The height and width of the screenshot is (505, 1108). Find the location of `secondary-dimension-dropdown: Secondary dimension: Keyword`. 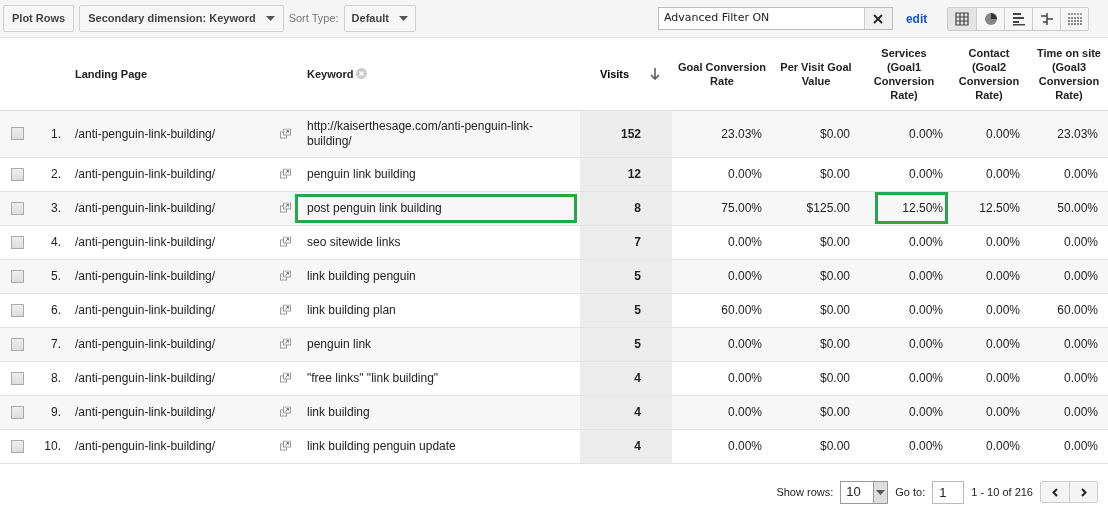

secondary-dimension-dropdown: Secondary dimension: Keyword is located at coordinates (181, 18).